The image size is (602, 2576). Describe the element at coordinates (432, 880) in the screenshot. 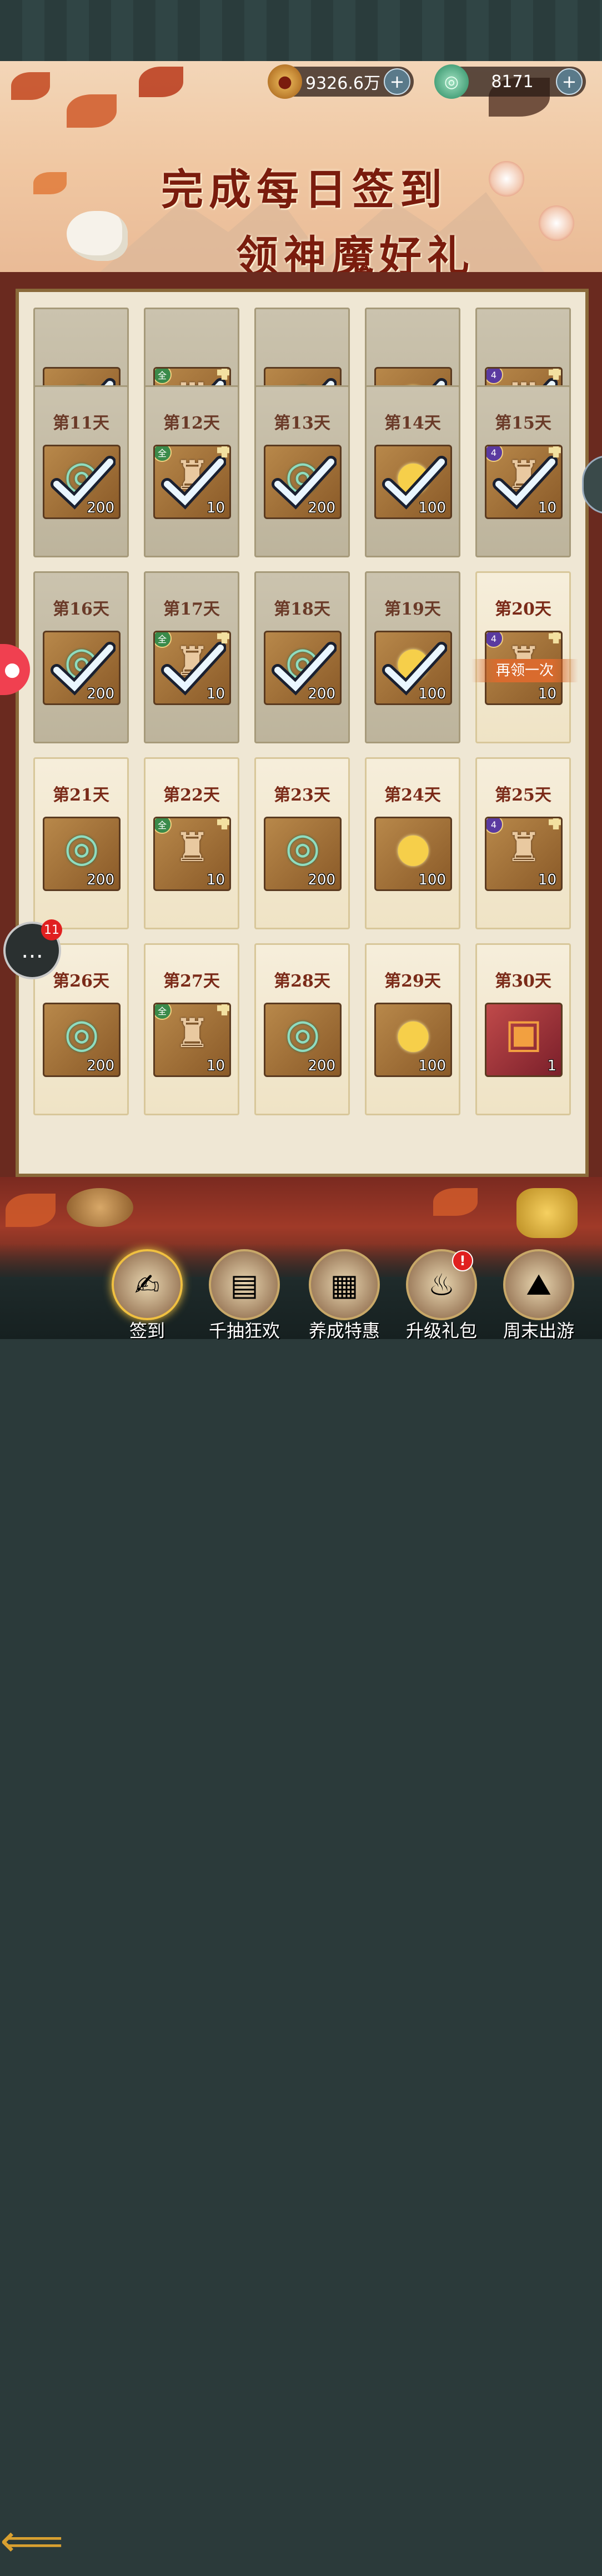

I see `reward-quantity: 100` at that location.